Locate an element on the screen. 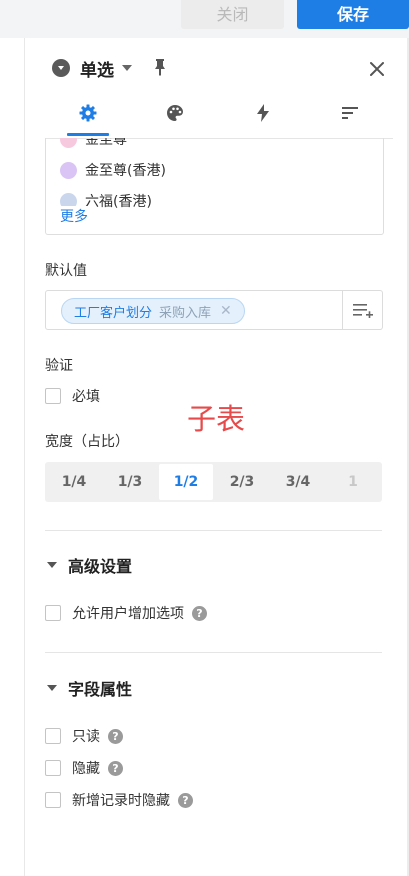  tag-sub-text: 采购入库 is located at coordinates (185, 313).